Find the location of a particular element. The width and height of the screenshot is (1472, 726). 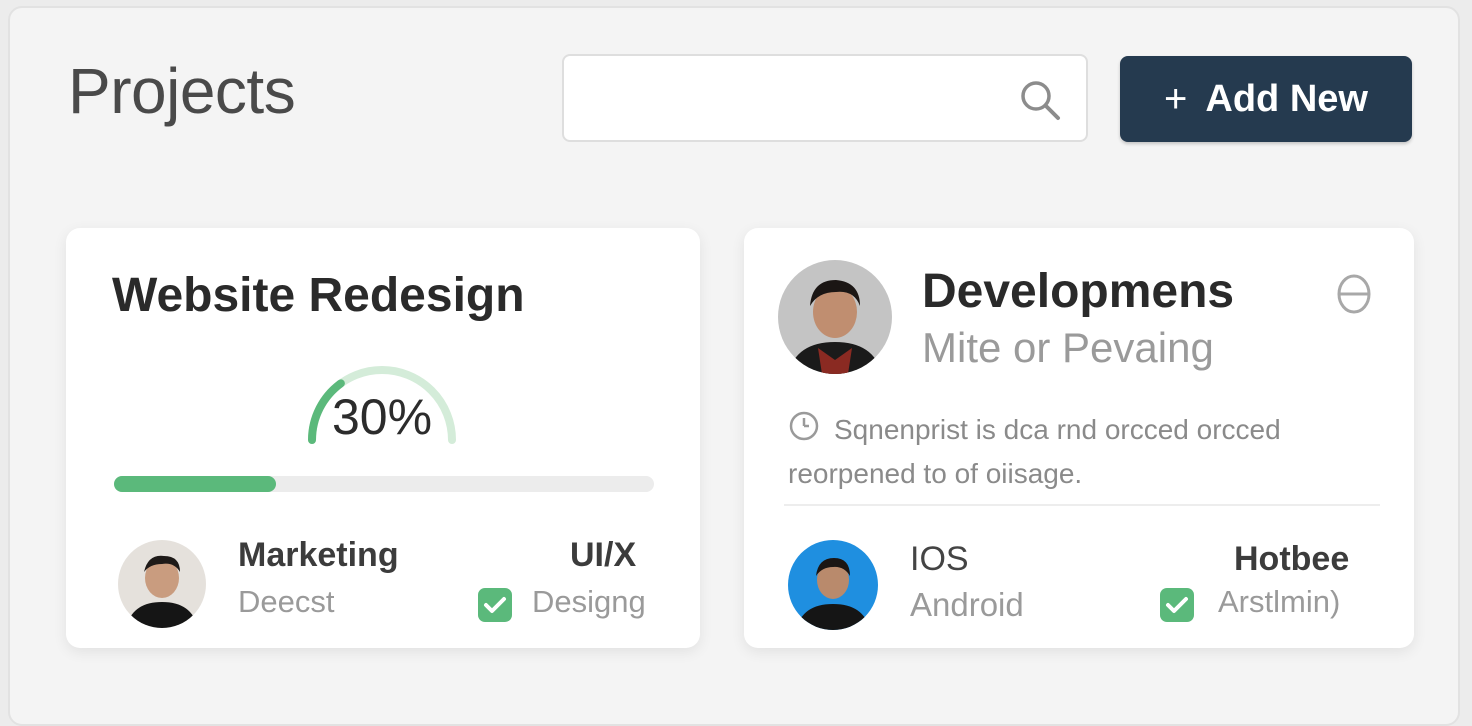

category-label: Hotbee is located at coordinates (1292, 559).